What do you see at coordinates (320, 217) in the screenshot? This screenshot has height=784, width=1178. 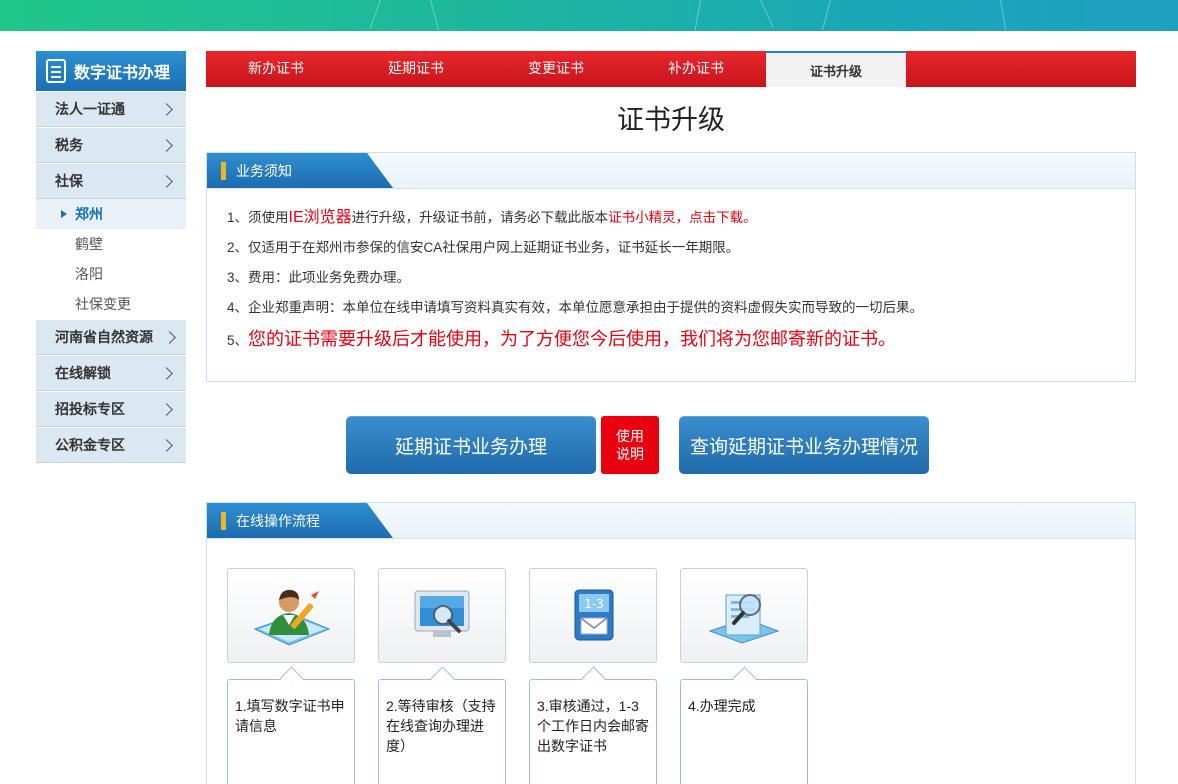 I see `ie-browser-text: IE浏览器` at bounding box center [320, 217].